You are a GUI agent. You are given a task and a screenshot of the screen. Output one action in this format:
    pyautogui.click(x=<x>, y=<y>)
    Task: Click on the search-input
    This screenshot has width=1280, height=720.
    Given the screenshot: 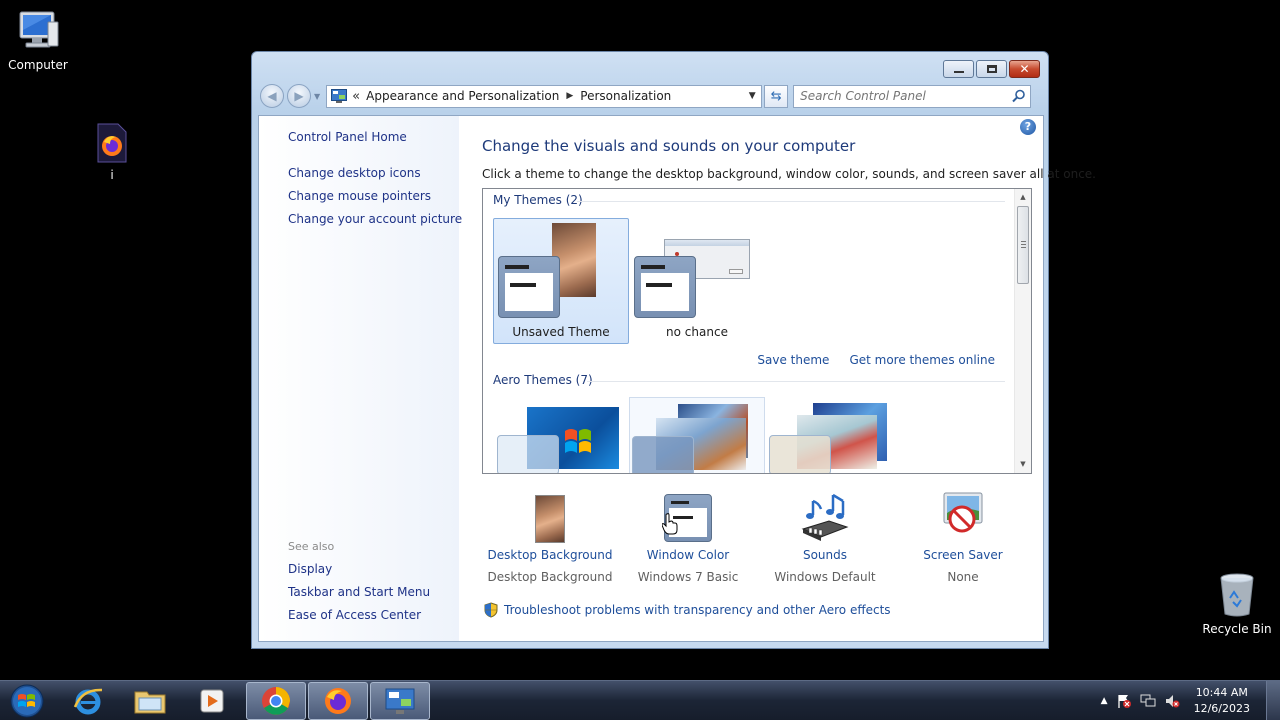 What is the action you would take?
    pyautogui.click(x=904, y=96)
    